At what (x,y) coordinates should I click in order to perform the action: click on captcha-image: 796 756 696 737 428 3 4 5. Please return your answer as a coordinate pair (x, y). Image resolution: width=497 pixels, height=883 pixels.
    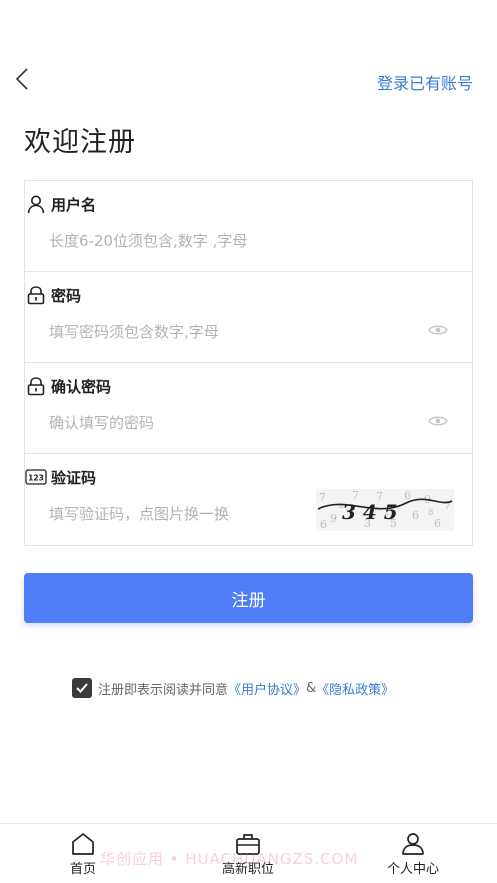
    Looking at the image, I should click on (385, 510).